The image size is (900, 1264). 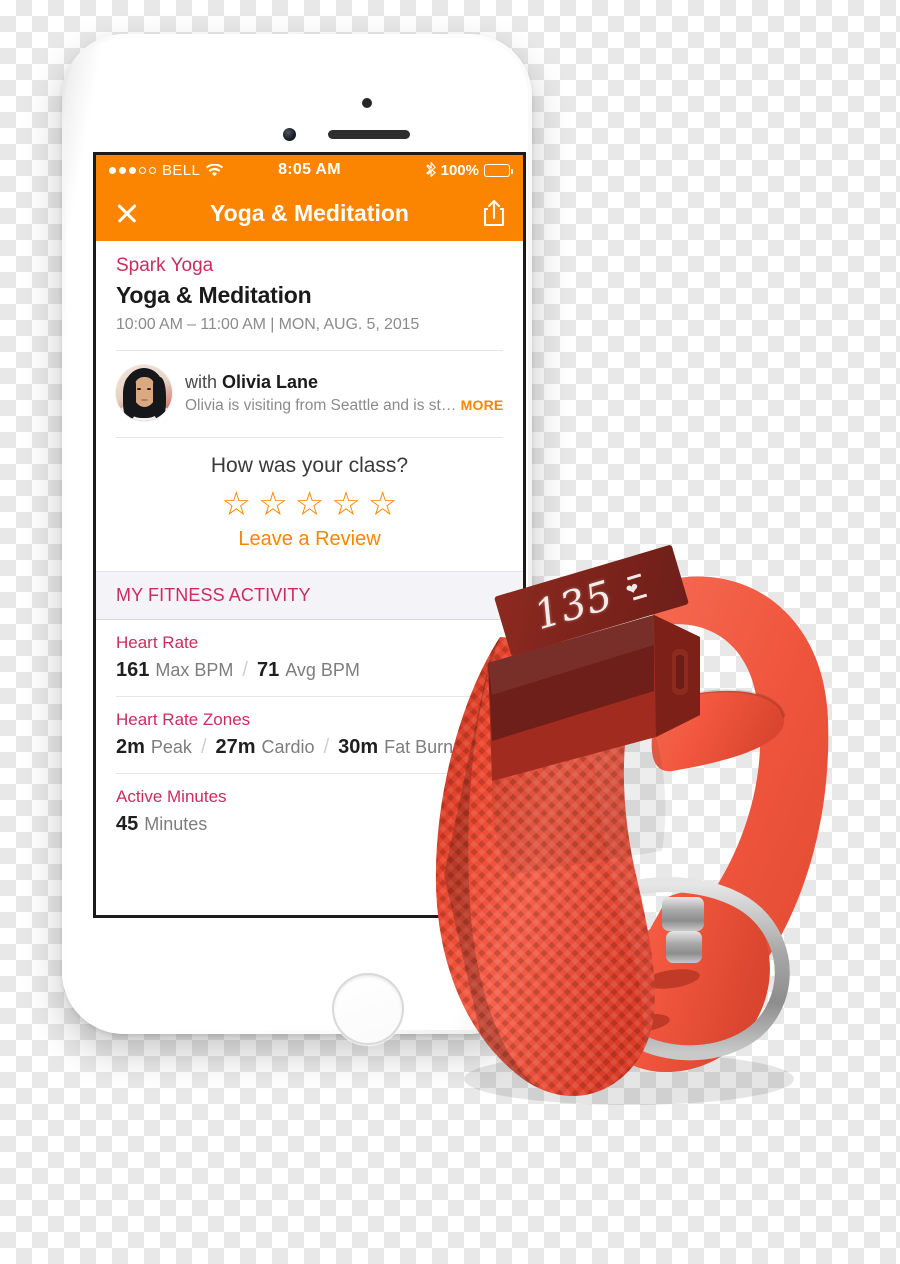 I want to click on stat-value: 30m, so click(x=358, y=747).